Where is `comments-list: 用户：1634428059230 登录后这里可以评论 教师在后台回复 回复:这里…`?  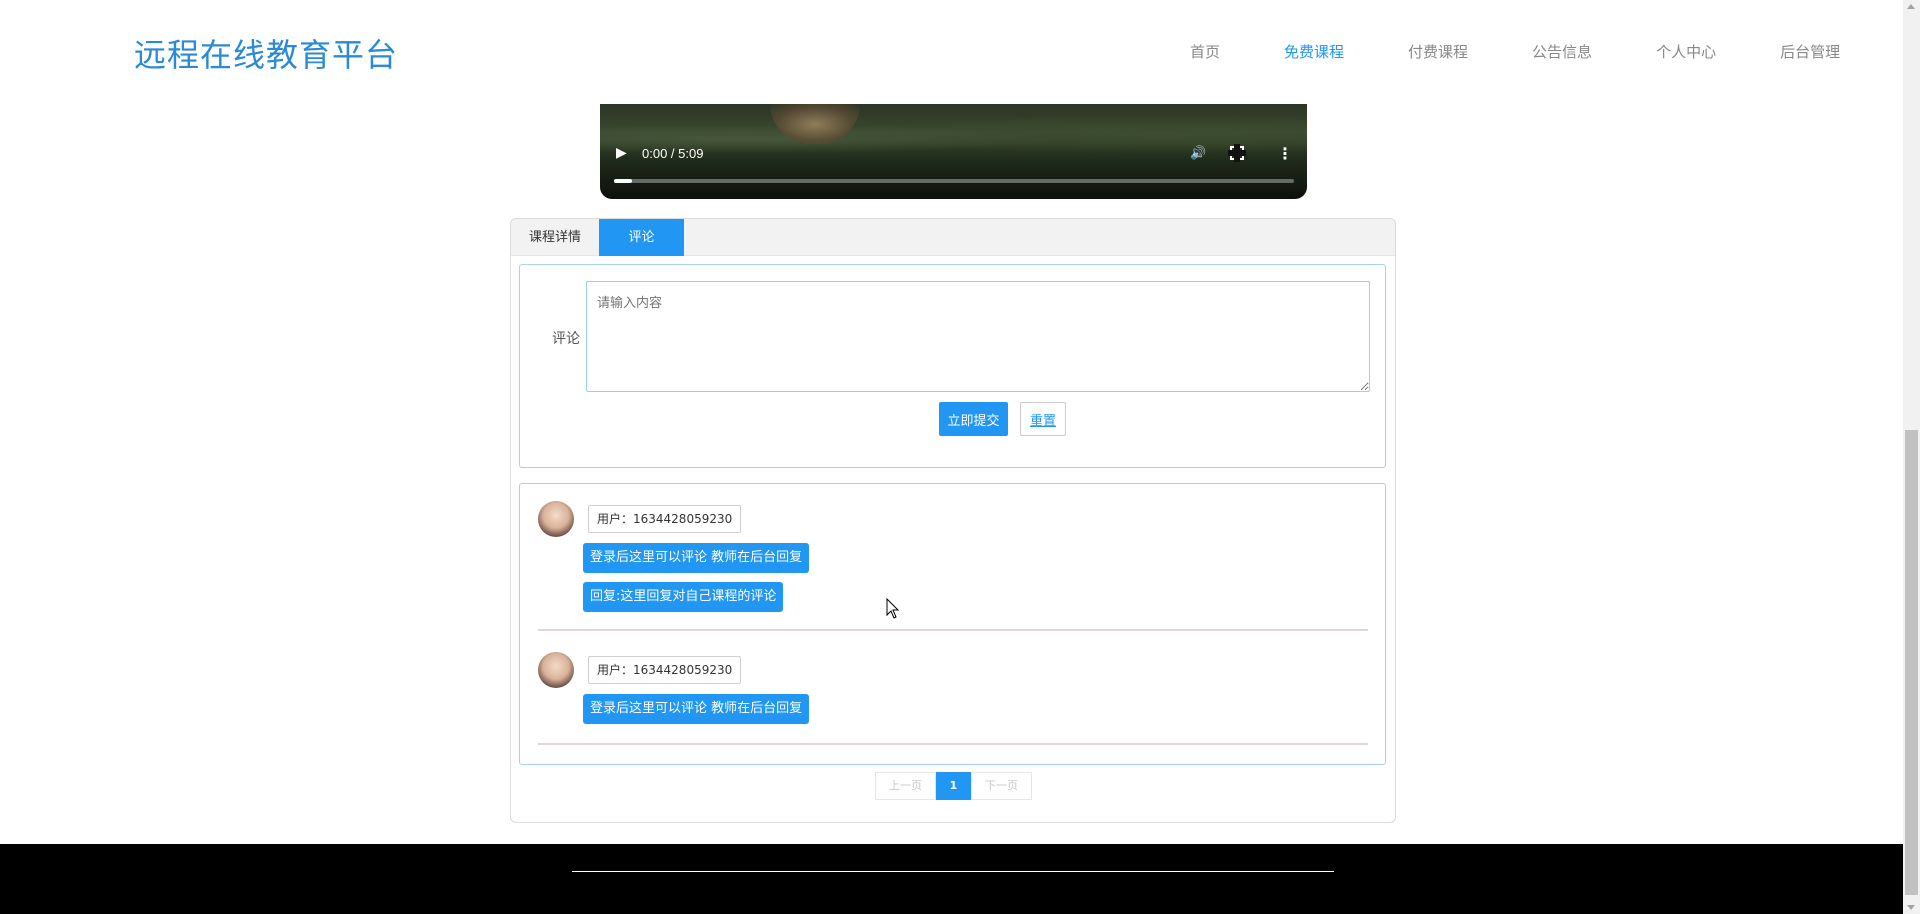
comments-list: 用户：1634428059230 登录后这里可以评论 教师在后台回复 回复:这里… is located at coordinates (952, 624).